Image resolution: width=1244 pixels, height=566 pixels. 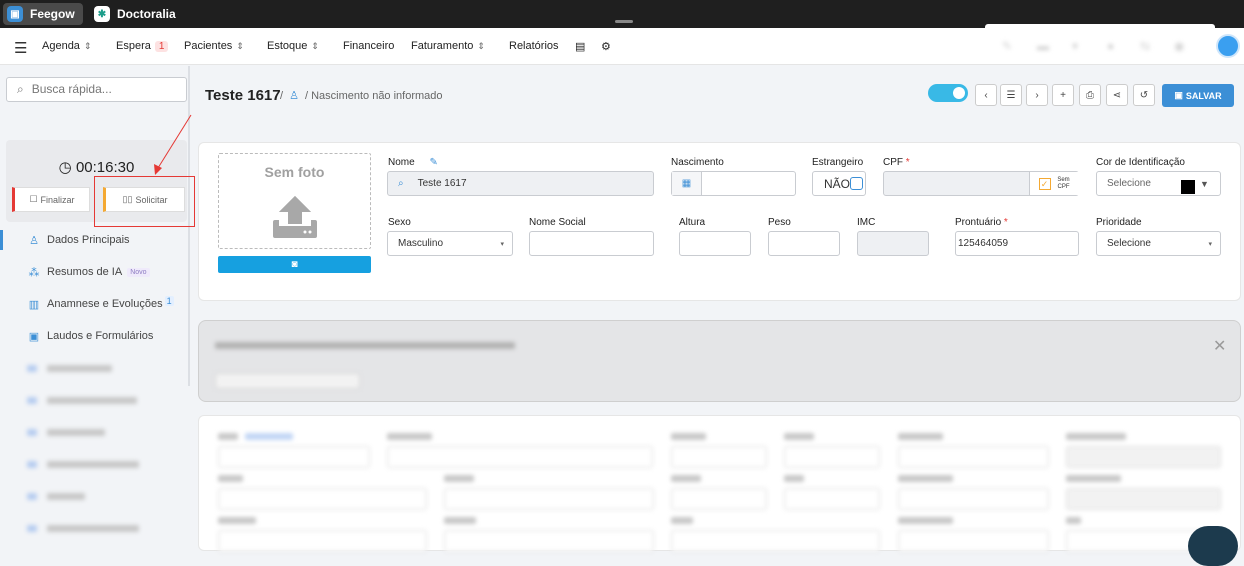 I want to click on nav-financeiro: Financeiro, so click(x=368, y=46).